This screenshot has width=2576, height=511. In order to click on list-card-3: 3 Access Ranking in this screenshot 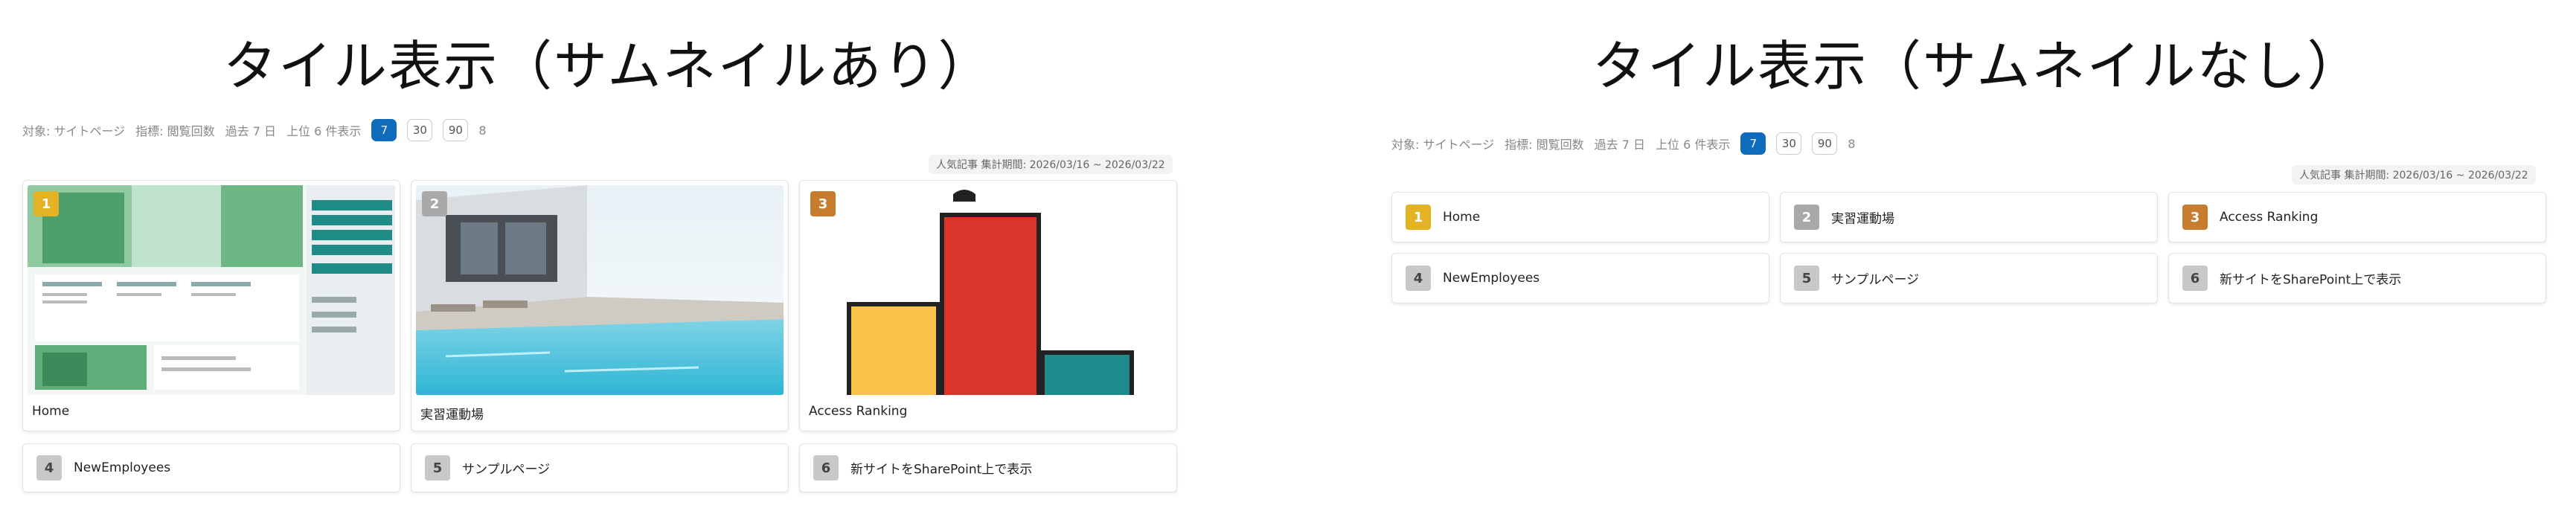, I will do `click(2357, 217)`.